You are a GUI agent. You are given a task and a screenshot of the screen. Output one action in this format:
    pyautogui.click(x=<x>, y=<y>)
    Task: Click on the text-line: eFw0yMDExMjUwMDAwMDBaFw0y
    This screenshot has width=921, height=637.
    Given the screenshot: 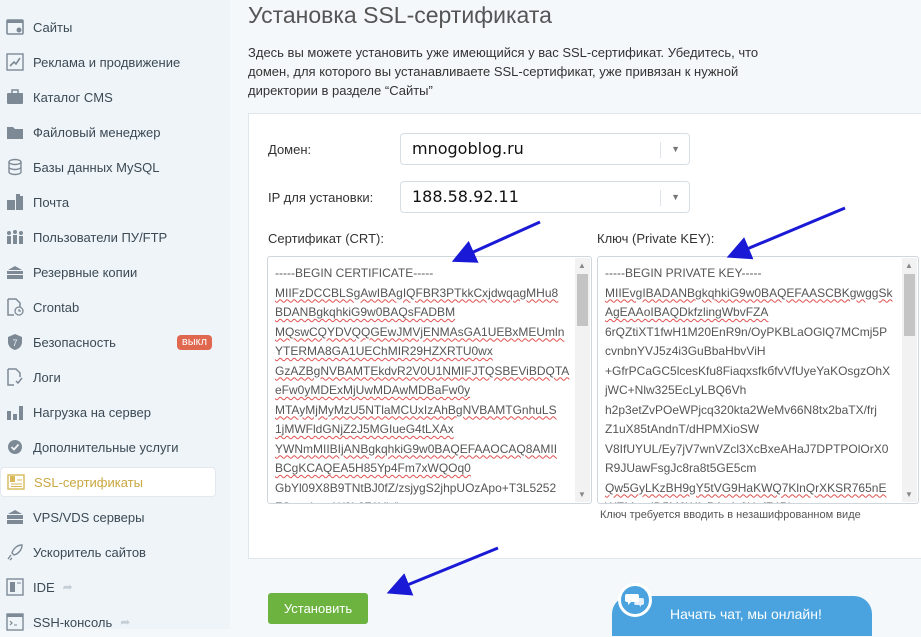 What is the action you would take?
    pyautogui.click(x=373, y=390)
    